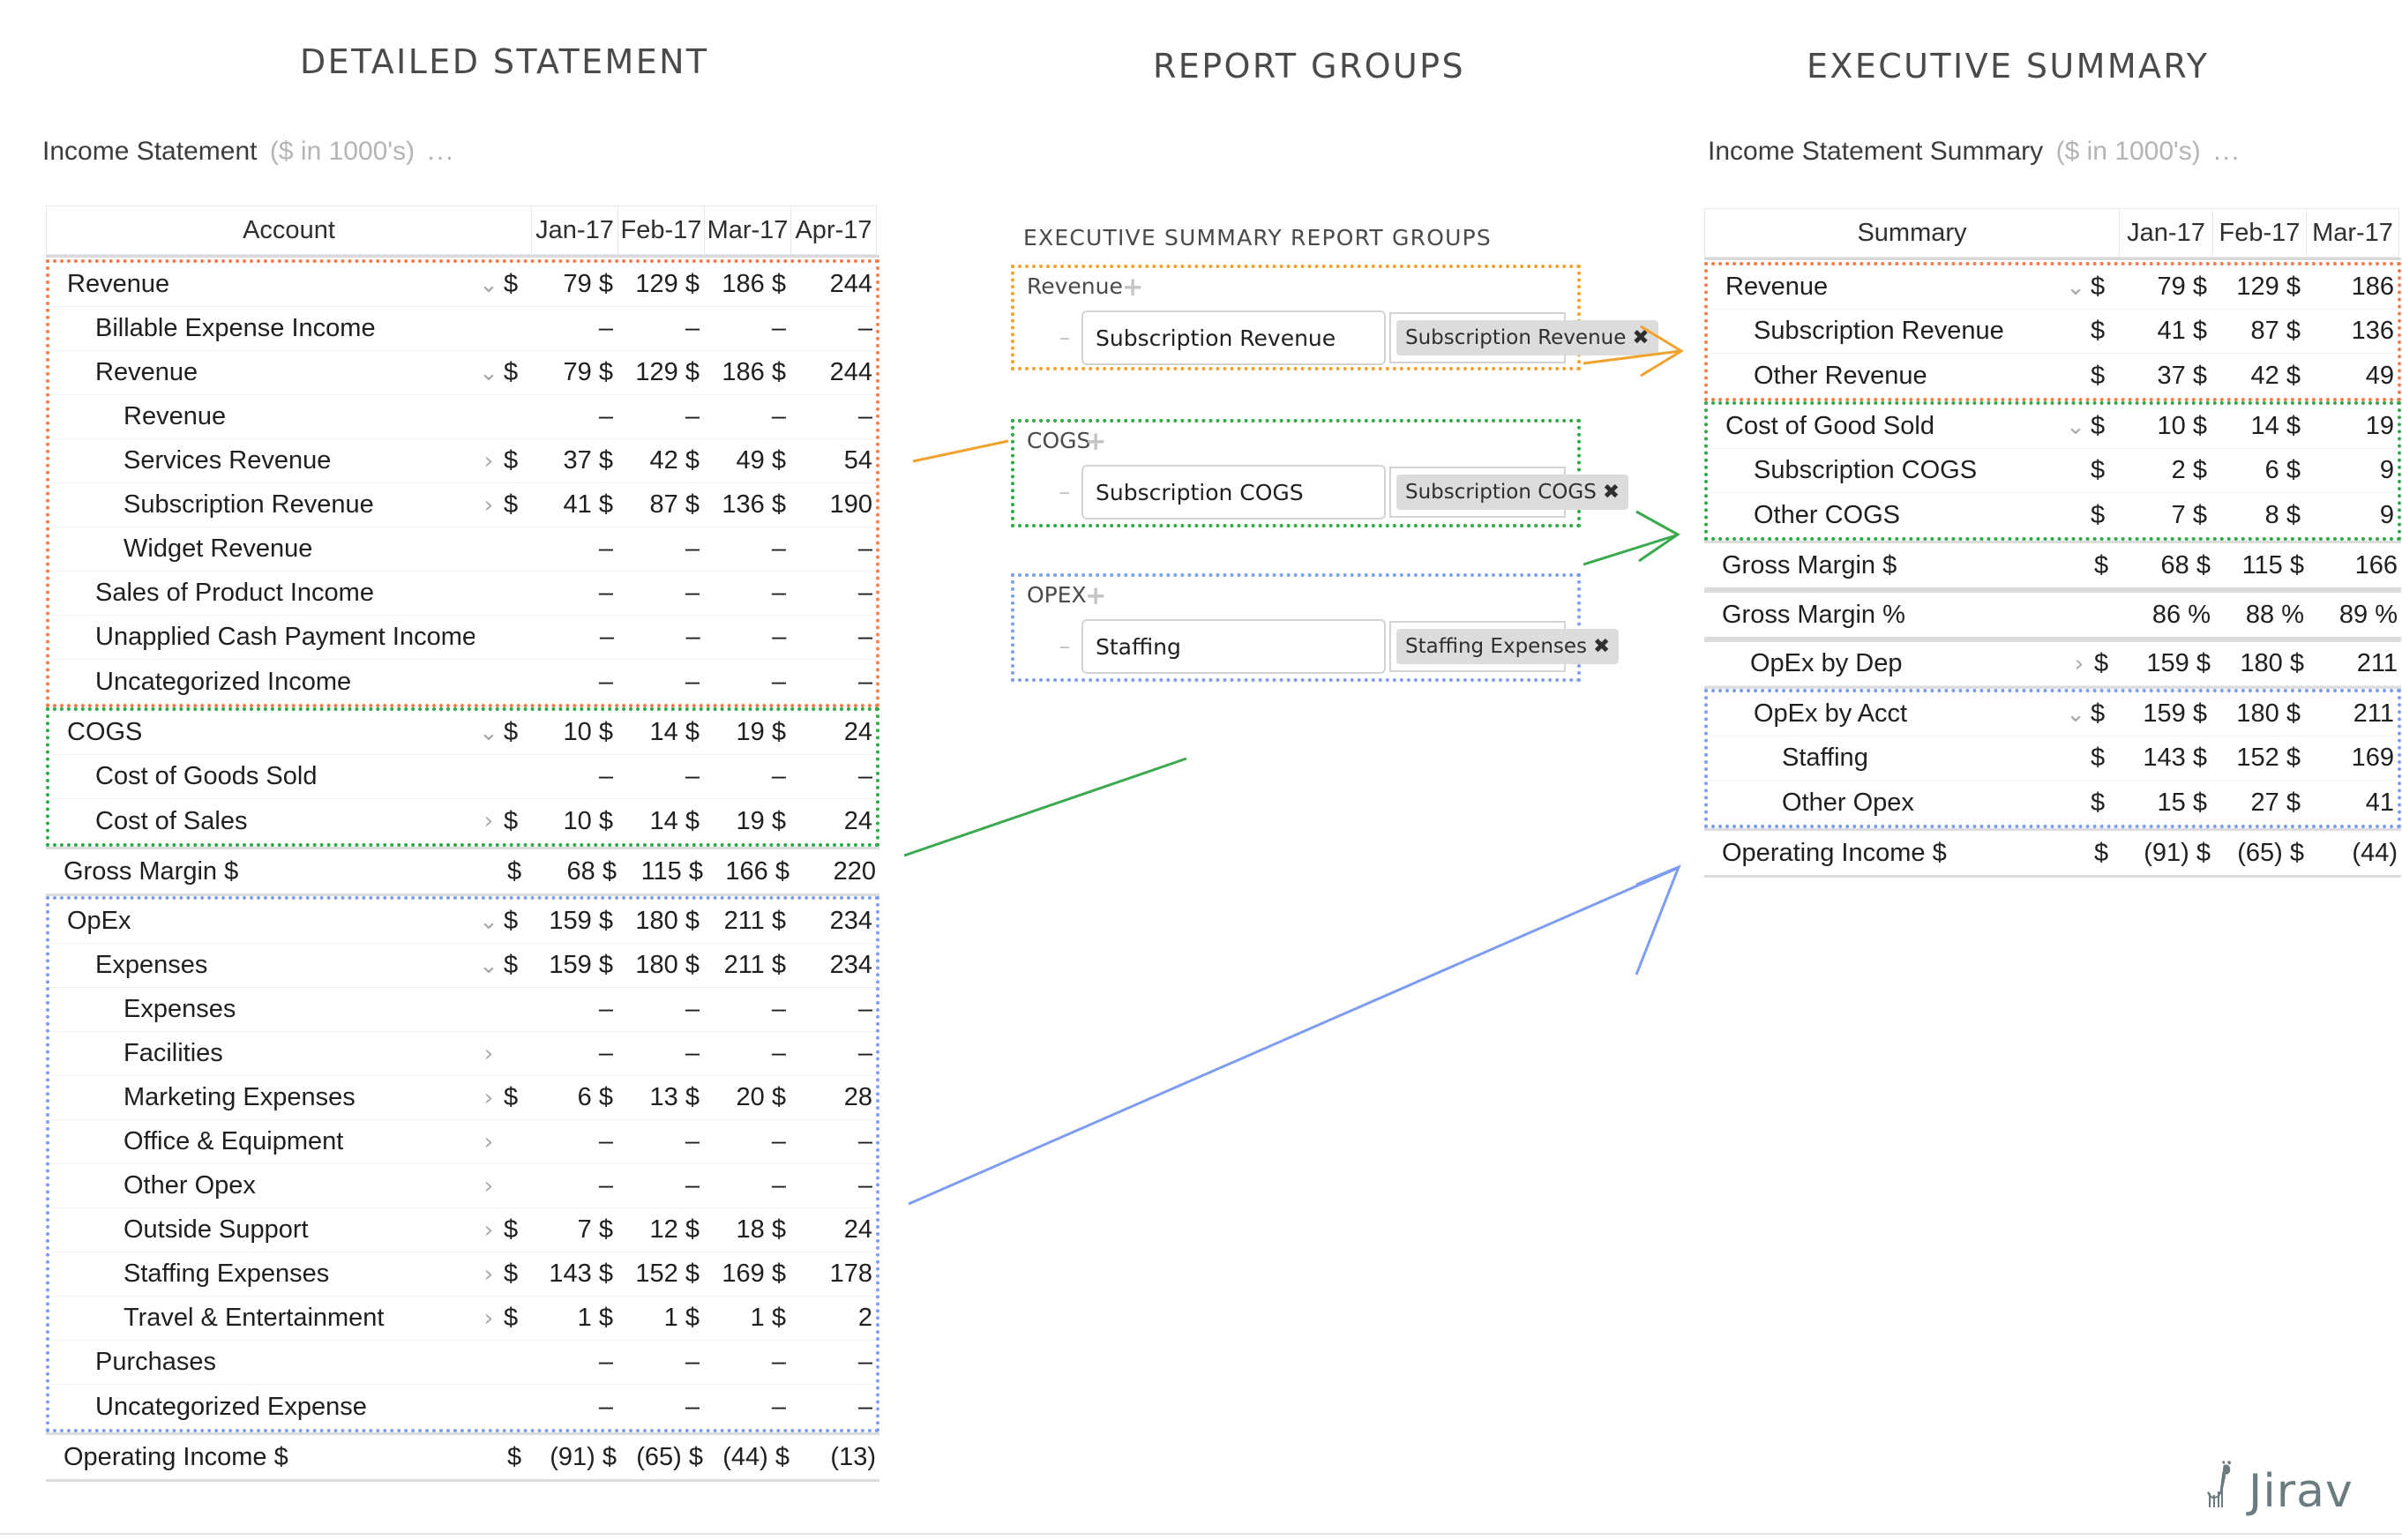 The image size is (2402, 1540). What do you see at coordinates (2167, 853) in the screenshot?
I see `value-cell: (91) $` at bounding box center [2167, 853].